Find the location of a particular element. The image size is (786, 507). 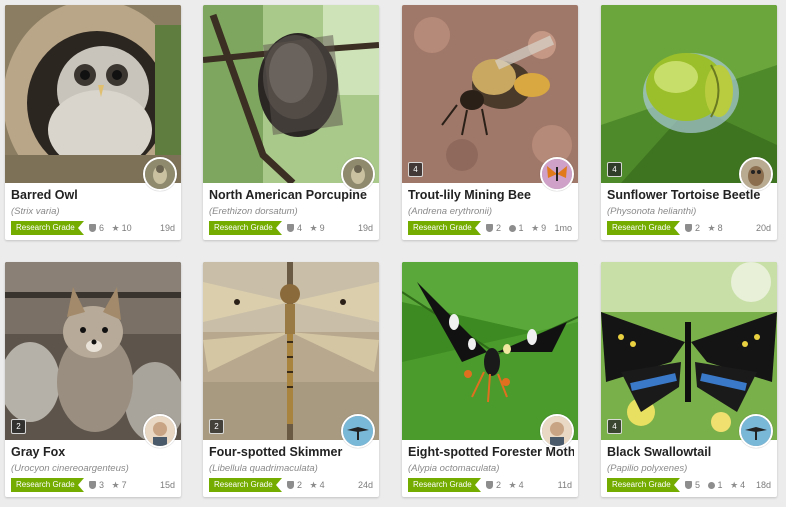

observation-meta: Research Grade 2 1 ★ 9 1mo is located at coordinates (490, 228).